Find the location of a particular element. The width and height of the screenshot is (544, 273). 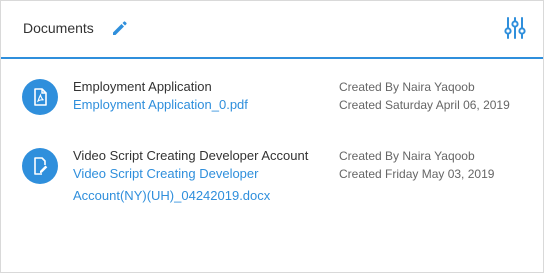

edit-button is located at coordinates (120, 28).